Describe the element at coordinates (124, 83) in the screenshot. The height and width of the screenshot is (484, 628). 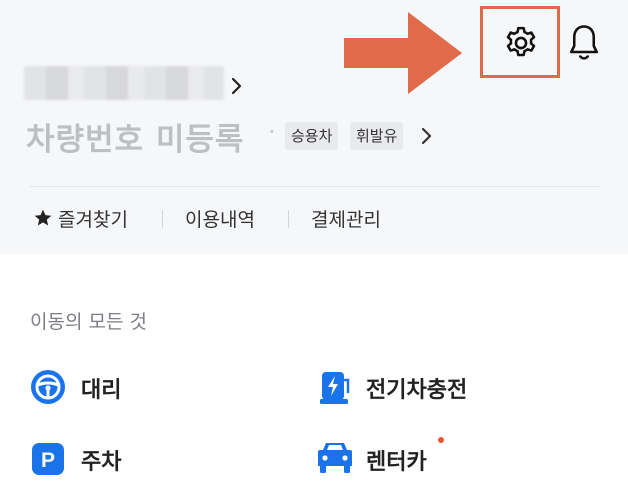
I see `user-name-blurred` at that location.